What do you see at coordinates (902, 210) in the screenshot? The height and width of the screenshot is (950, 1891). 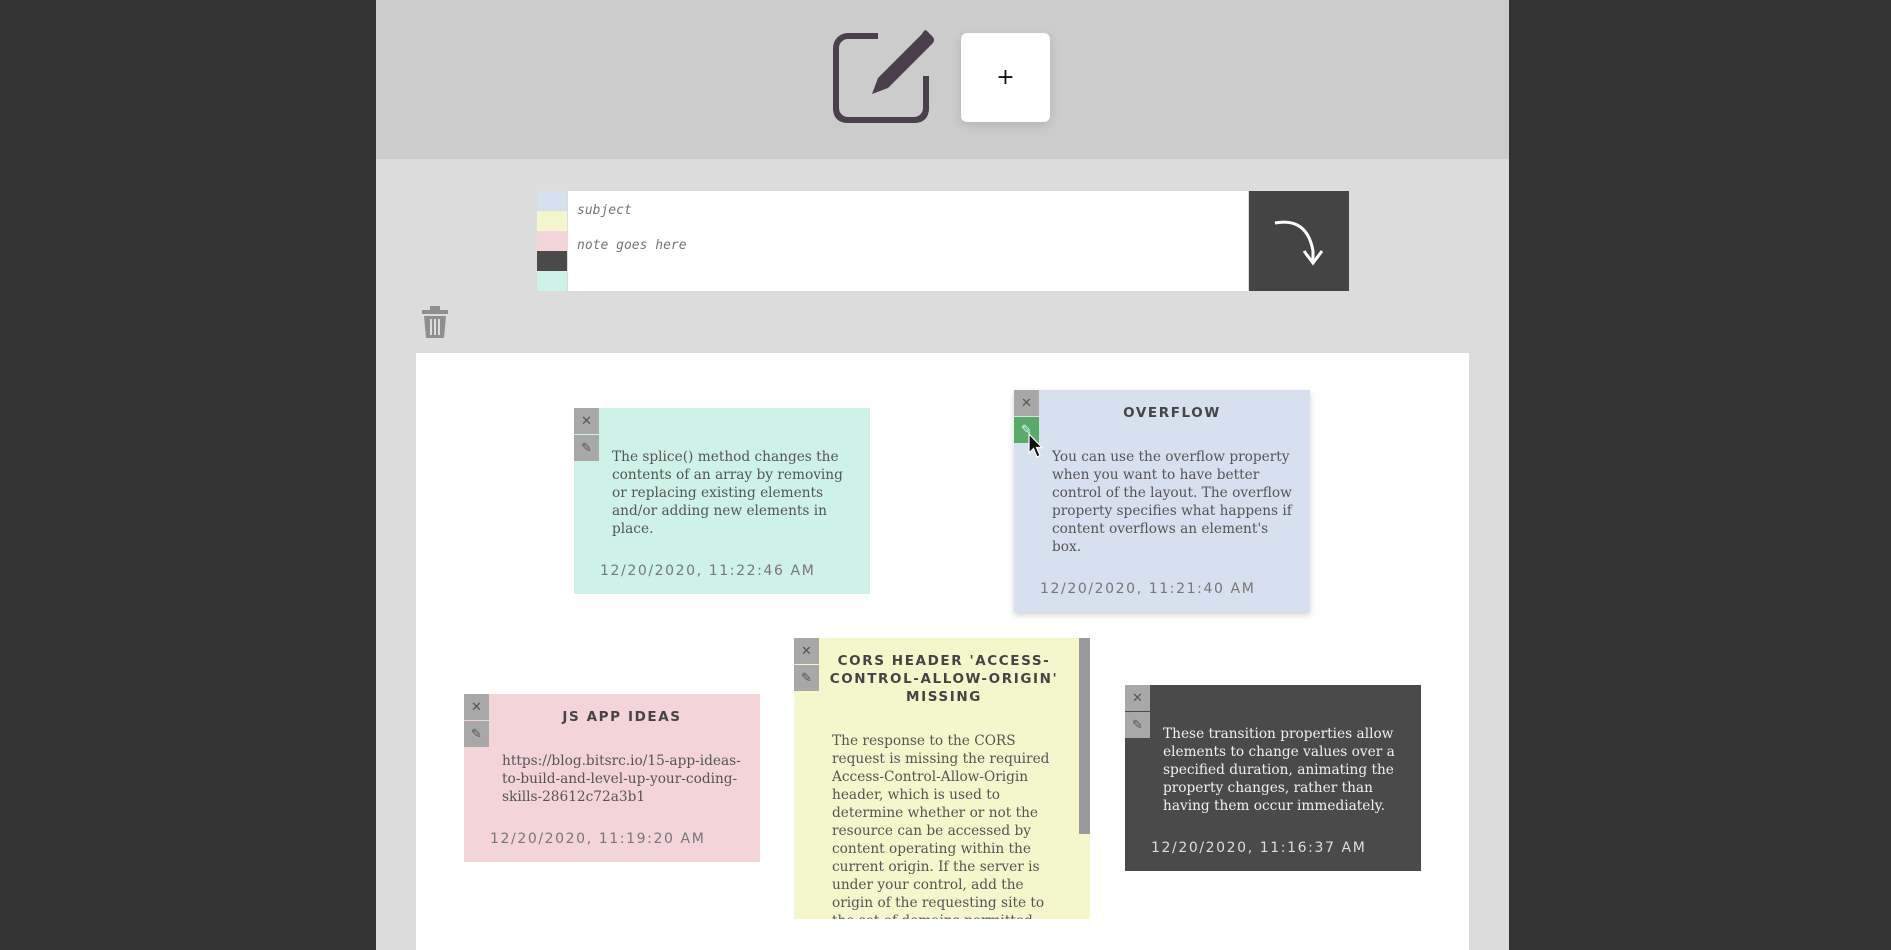 I see `subject-input` at bounding box center [902, 210].